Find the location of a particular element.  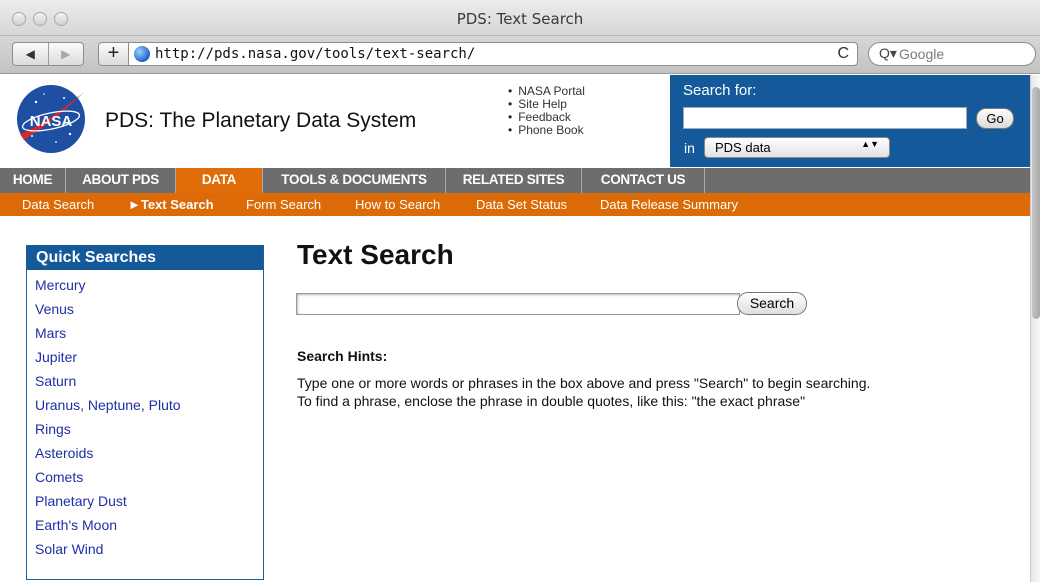

nasa-logo-text: NASA is located at coordinates (51, 121).